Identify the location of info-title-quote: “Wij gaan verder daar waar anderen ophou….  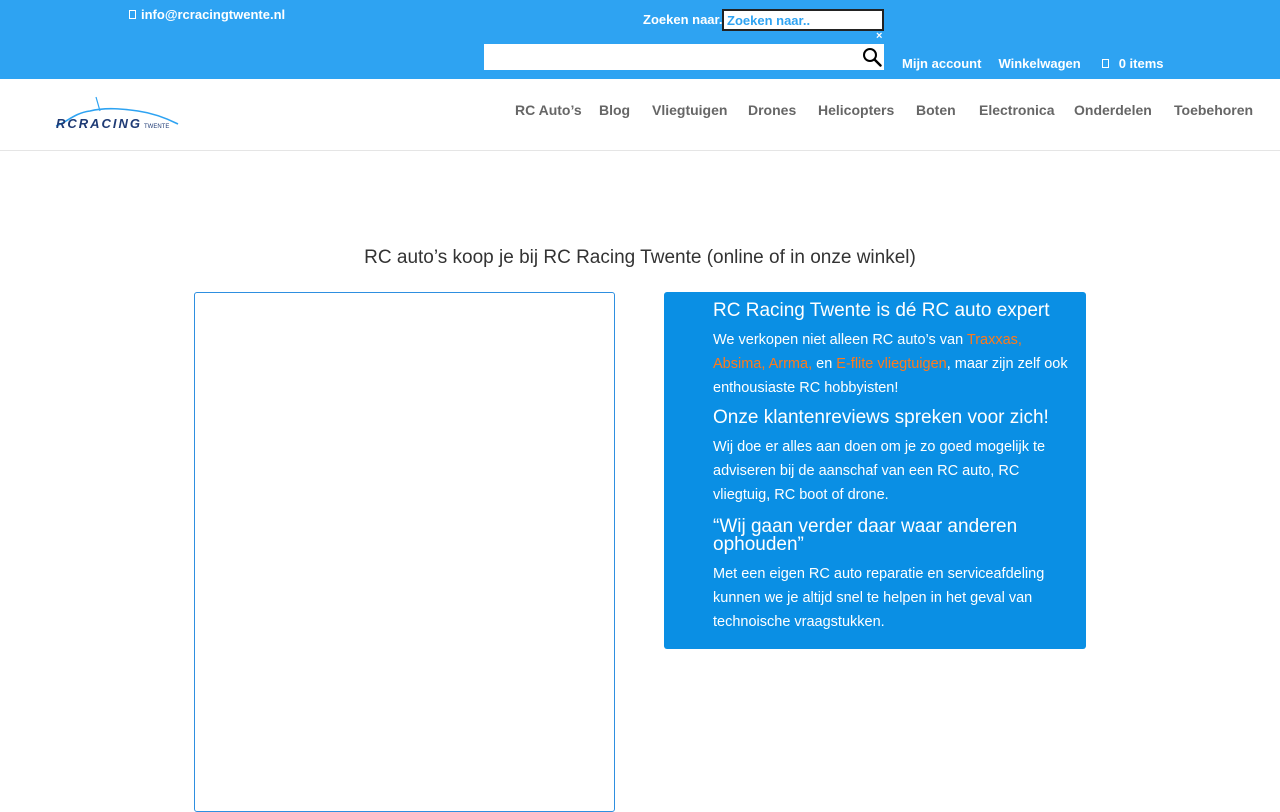
(865, 535).